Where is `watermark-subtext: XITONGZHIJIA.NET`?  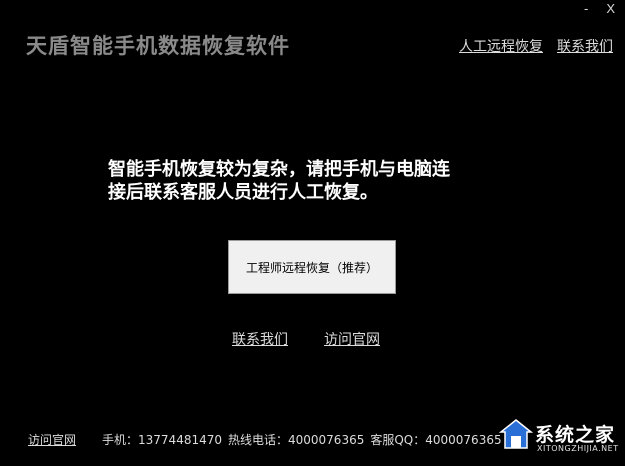 watermark-subtext: XITONGZHIJIA.NET is located at coordinates (578, 448).